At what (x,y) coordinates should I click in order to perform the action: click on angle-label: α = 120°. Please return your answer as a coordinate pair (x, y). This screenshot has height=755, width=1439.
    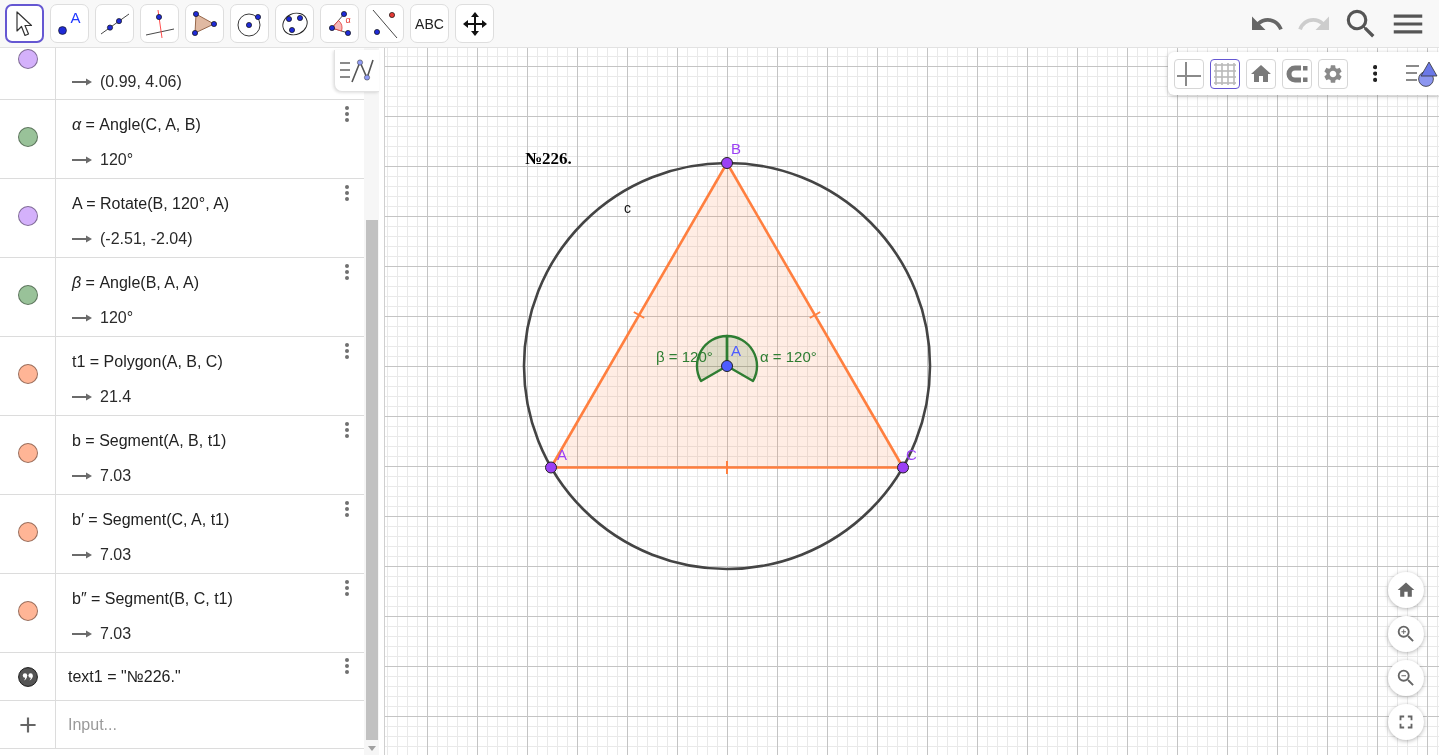
    Looking at the image, I should click on (788, 356).